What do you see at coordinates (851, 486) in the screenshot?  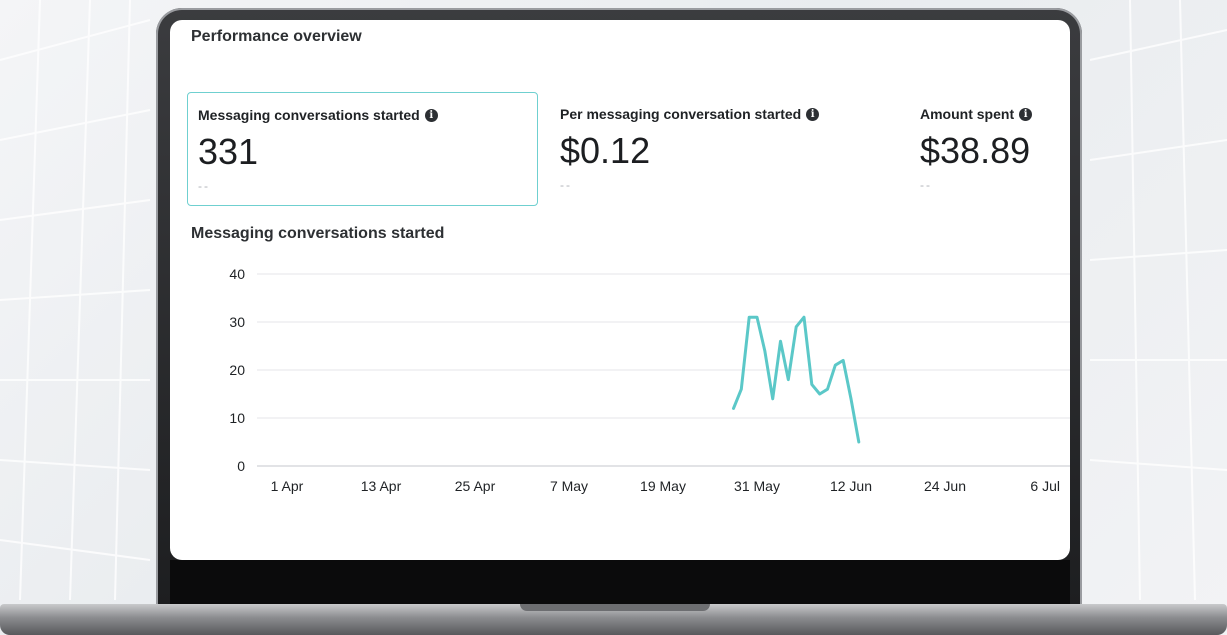 I see `x-tick-label: 12 Jun` at bounding box center [851, 486].